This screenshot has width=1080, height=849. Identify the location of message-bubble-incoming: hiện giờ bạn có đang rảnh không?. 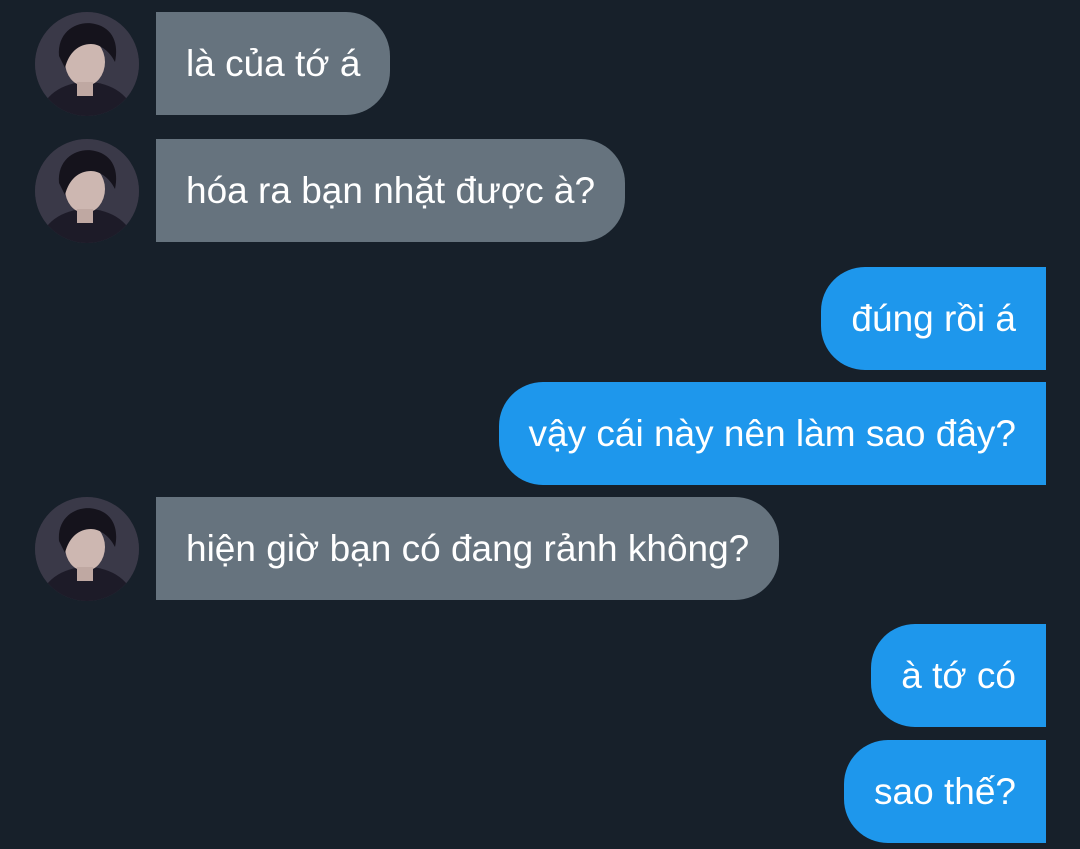
(468, 548).